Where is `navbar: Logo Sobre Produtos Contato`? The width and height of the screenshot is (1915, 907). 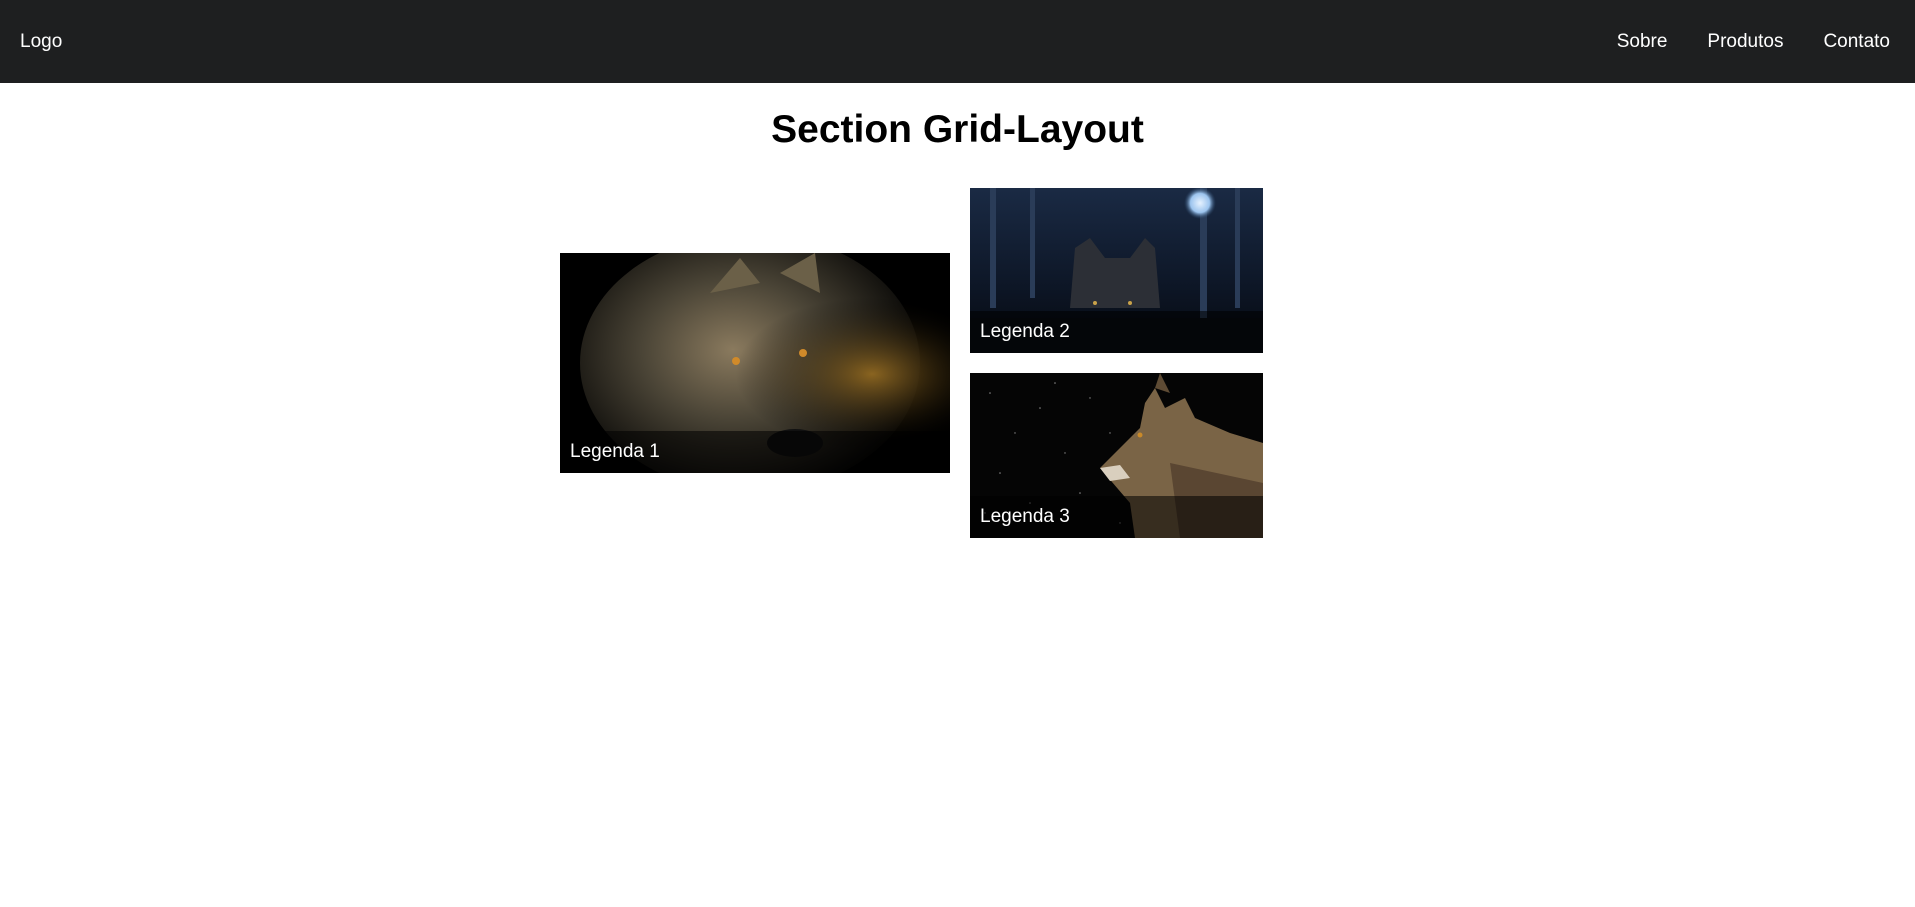
navbar: Logo Sobre Produtos Contato is located at coordinates (957, 41).